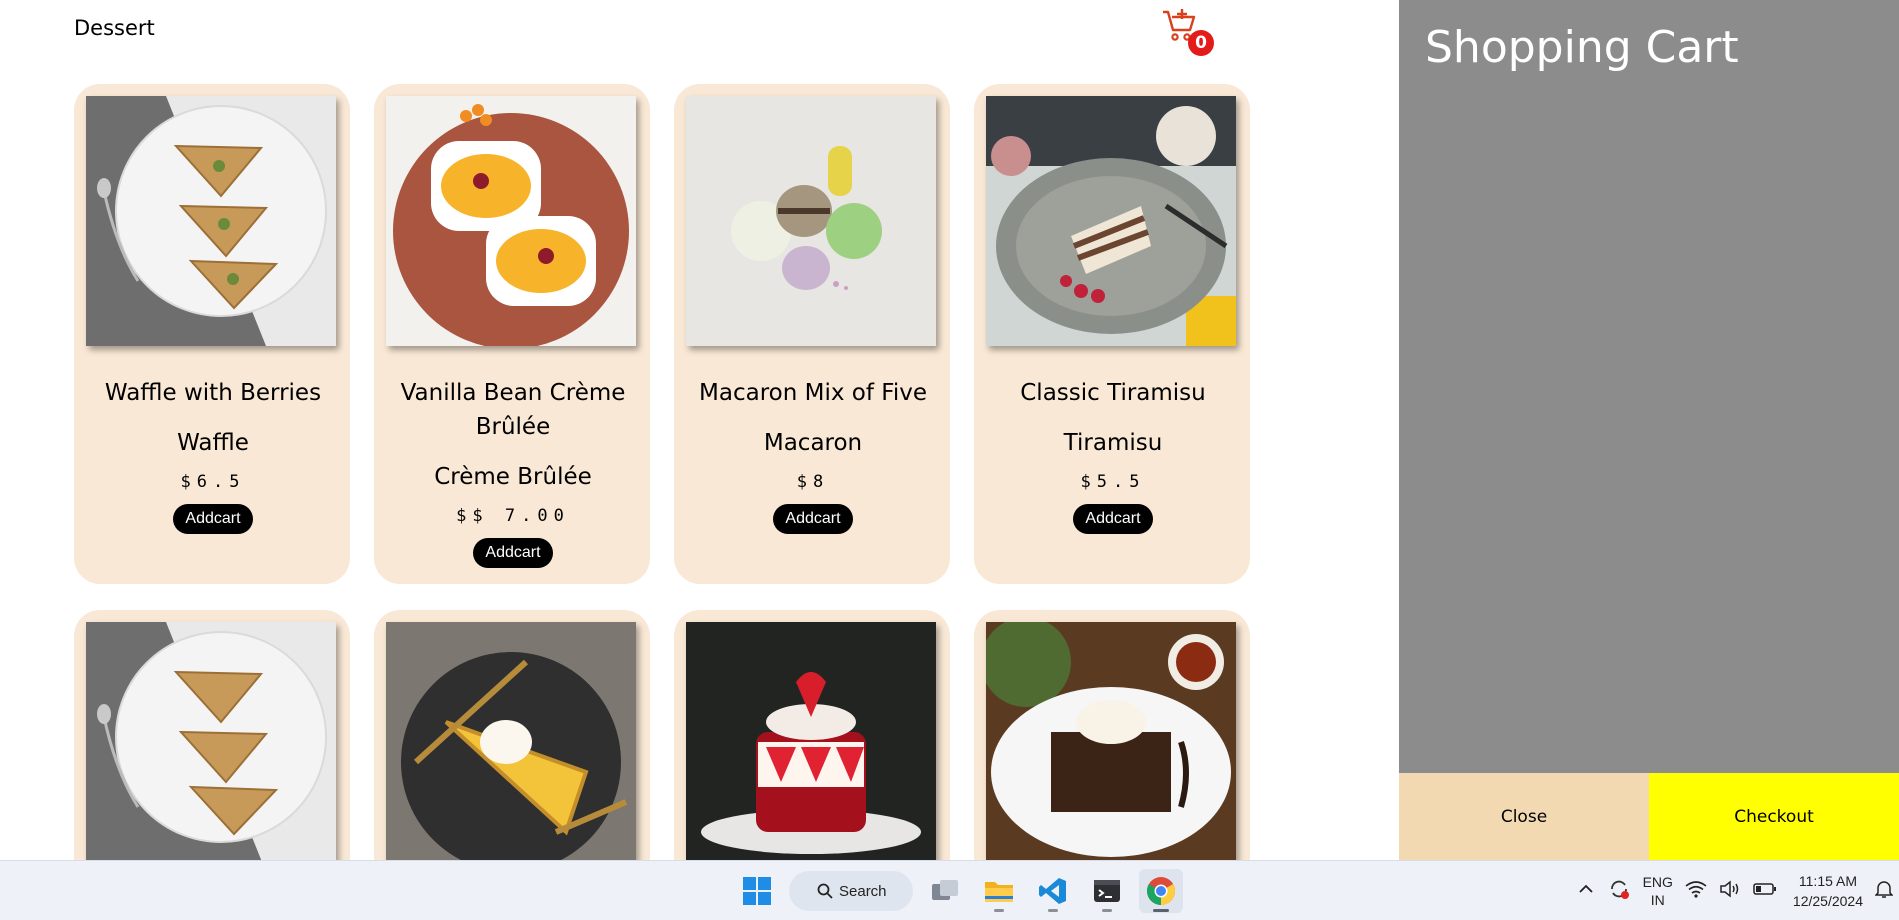 Image resolution: width=1899 pixels, height=920 pixels. I want to click on task-view-button, so click(945, 891).